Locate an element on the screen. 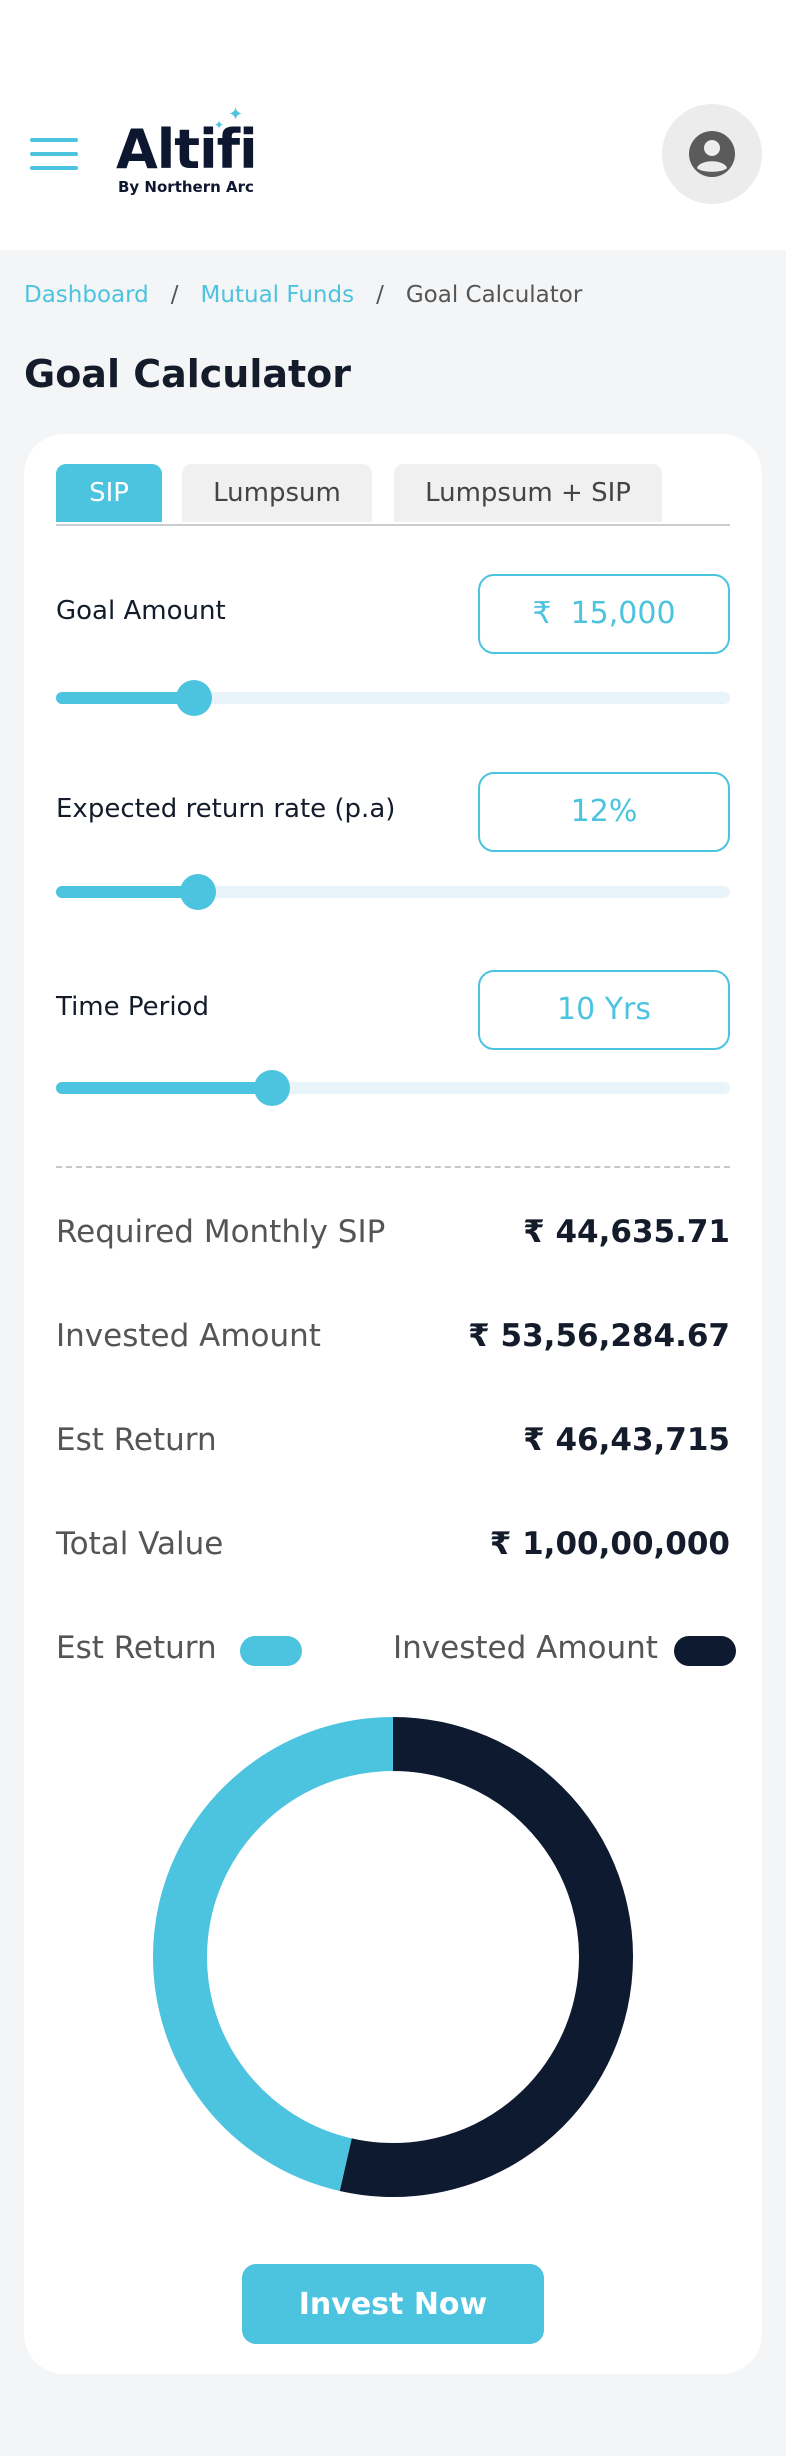 The height and width of the screenshot is (2456, 786). hamburger-menu-icon is located at coordinates (55, 155).